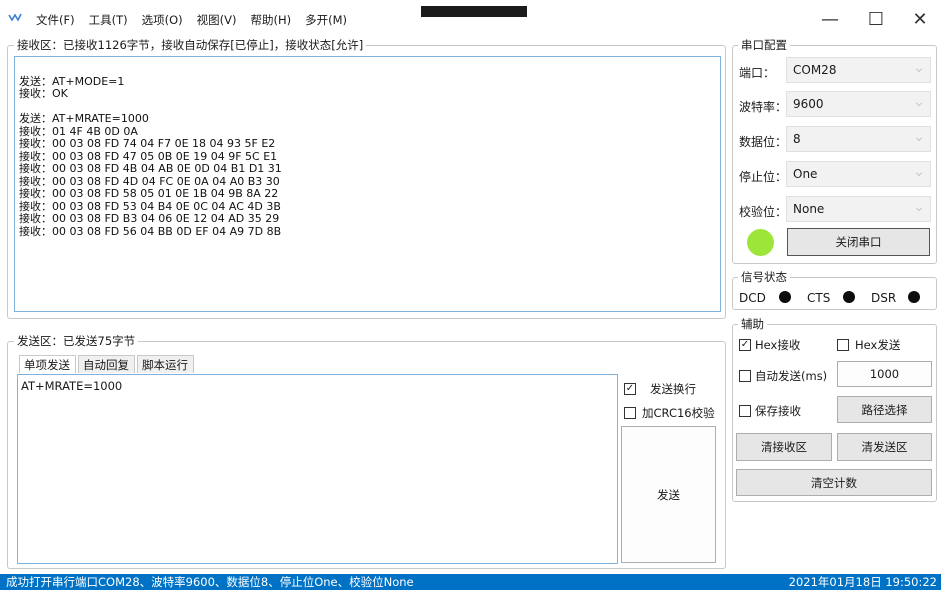  I want to click on hex-send-option: Hex发送, so click(868, 345).